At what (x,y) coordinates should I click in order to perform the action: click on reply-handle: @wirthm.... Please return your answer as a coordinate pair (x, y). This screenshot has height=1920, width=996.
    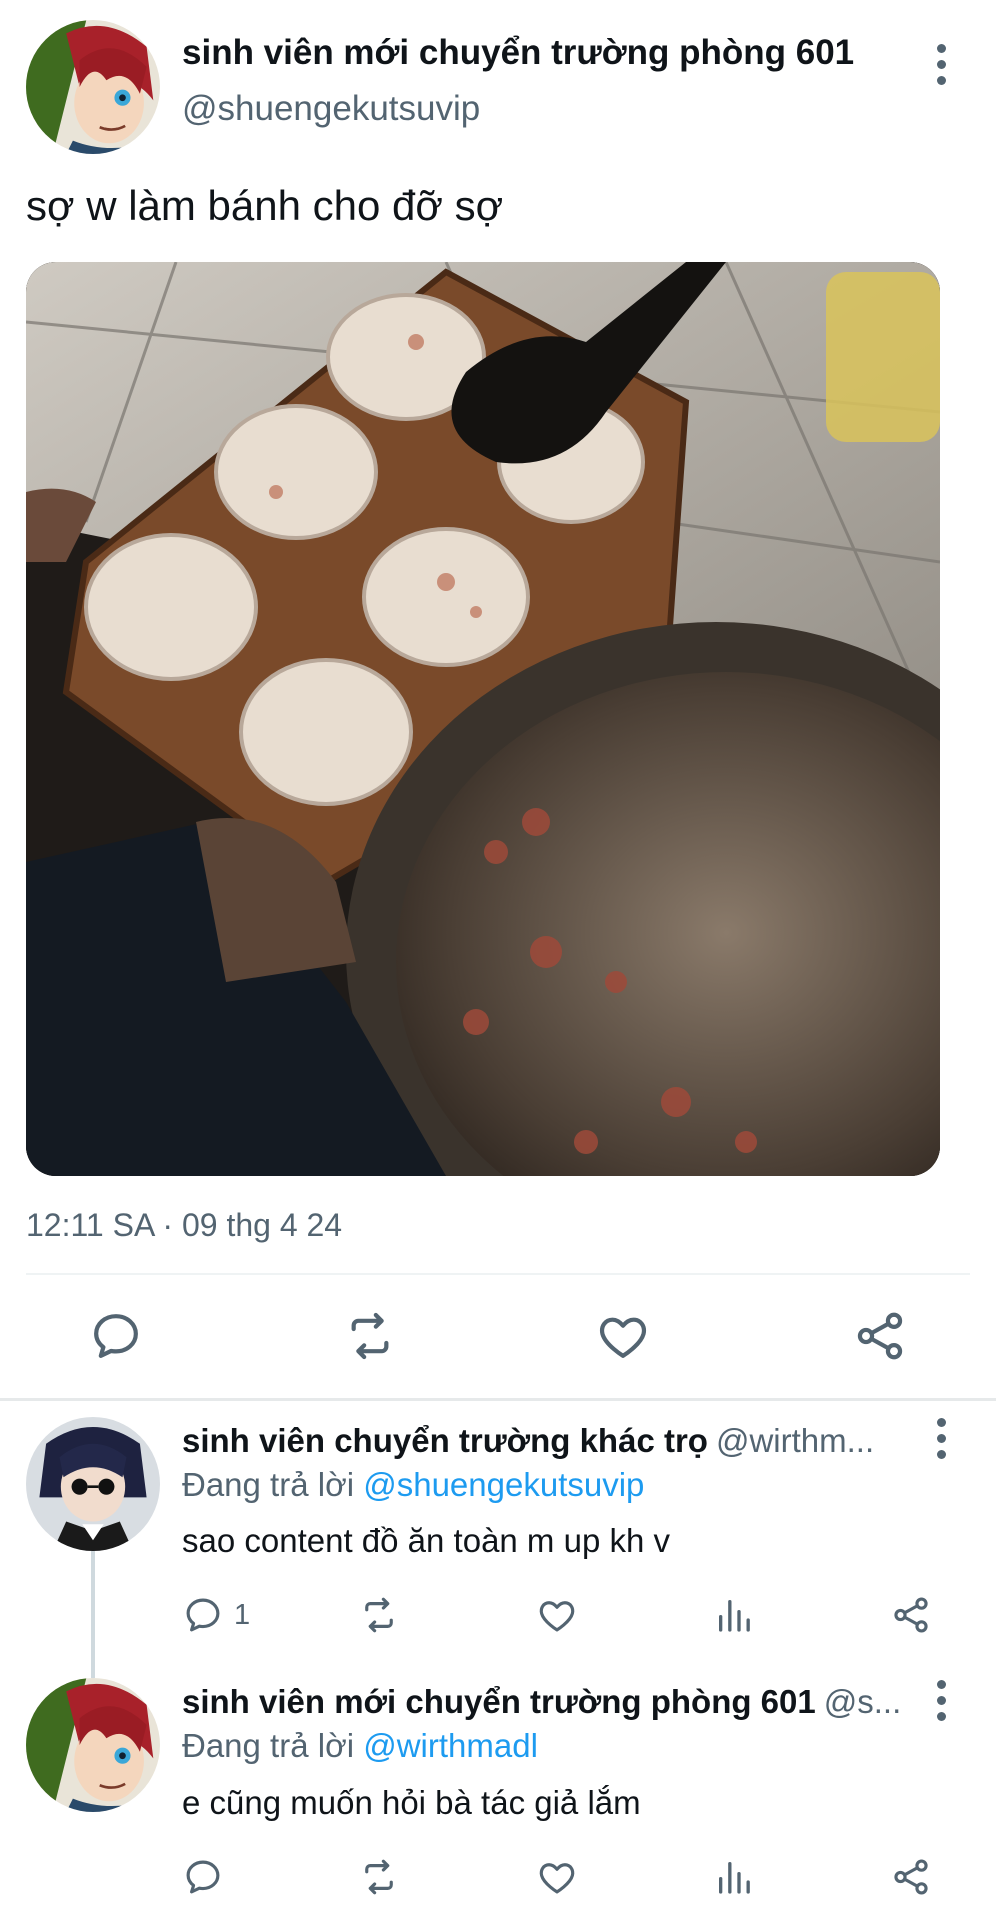
    Looking at the image, I should click on (795, 1441).